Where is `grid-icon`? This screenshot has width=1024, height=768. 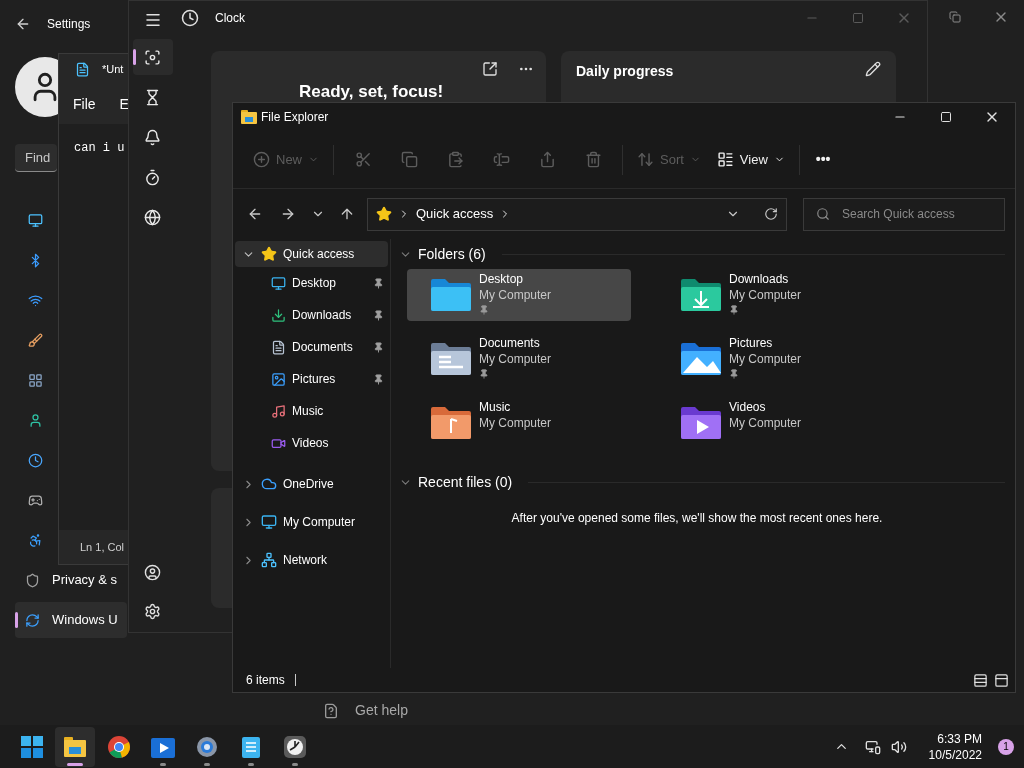
grid-icon is located at coordinates (35, 380).